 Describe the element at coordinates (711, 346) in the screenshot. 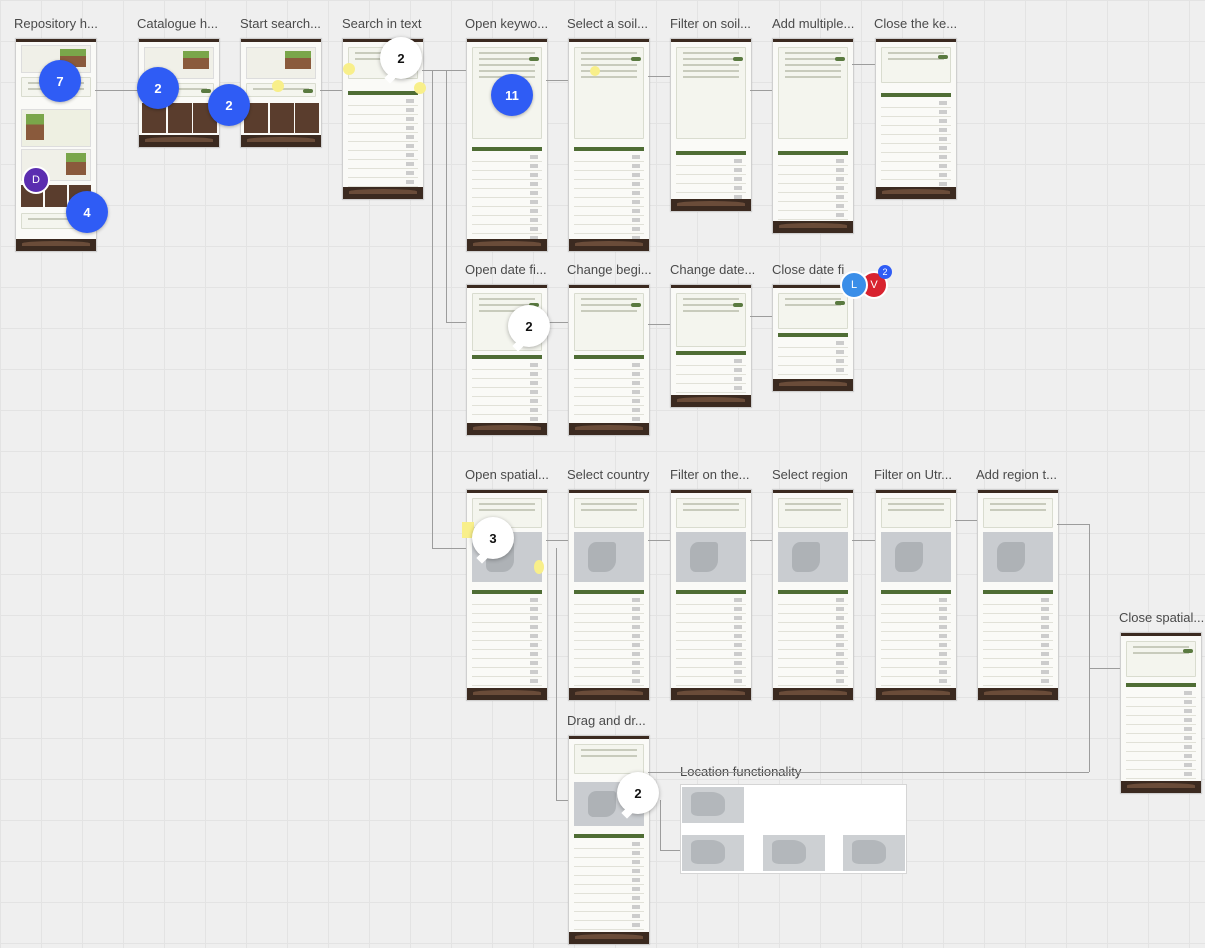

I see `frame-change-date` at that location.